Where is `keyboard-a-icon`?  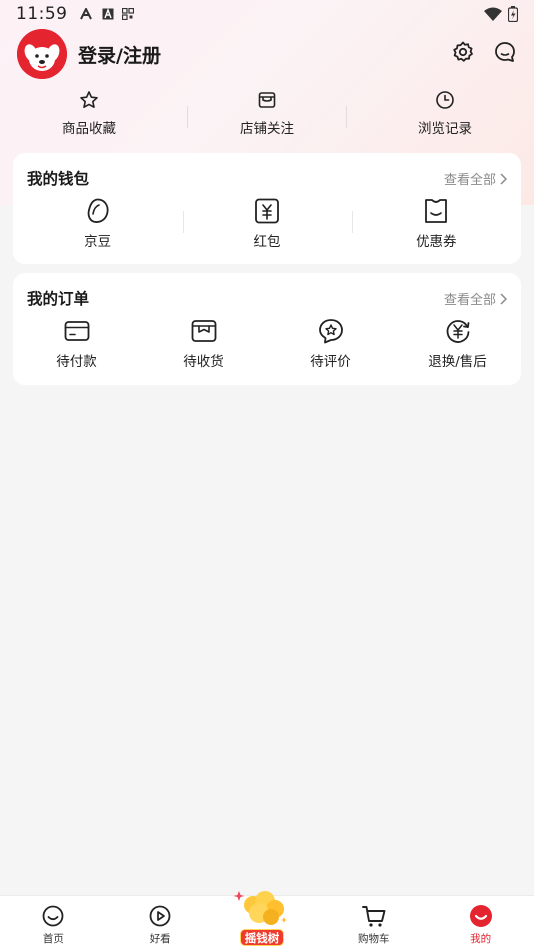 keyboard-a-icon is located at coordinates (107, 14).